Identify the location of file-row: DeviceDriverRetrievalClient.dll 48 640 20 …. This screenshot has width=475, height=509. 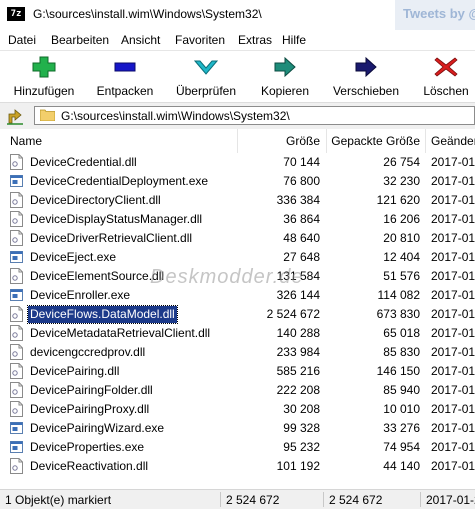
(237, 238).